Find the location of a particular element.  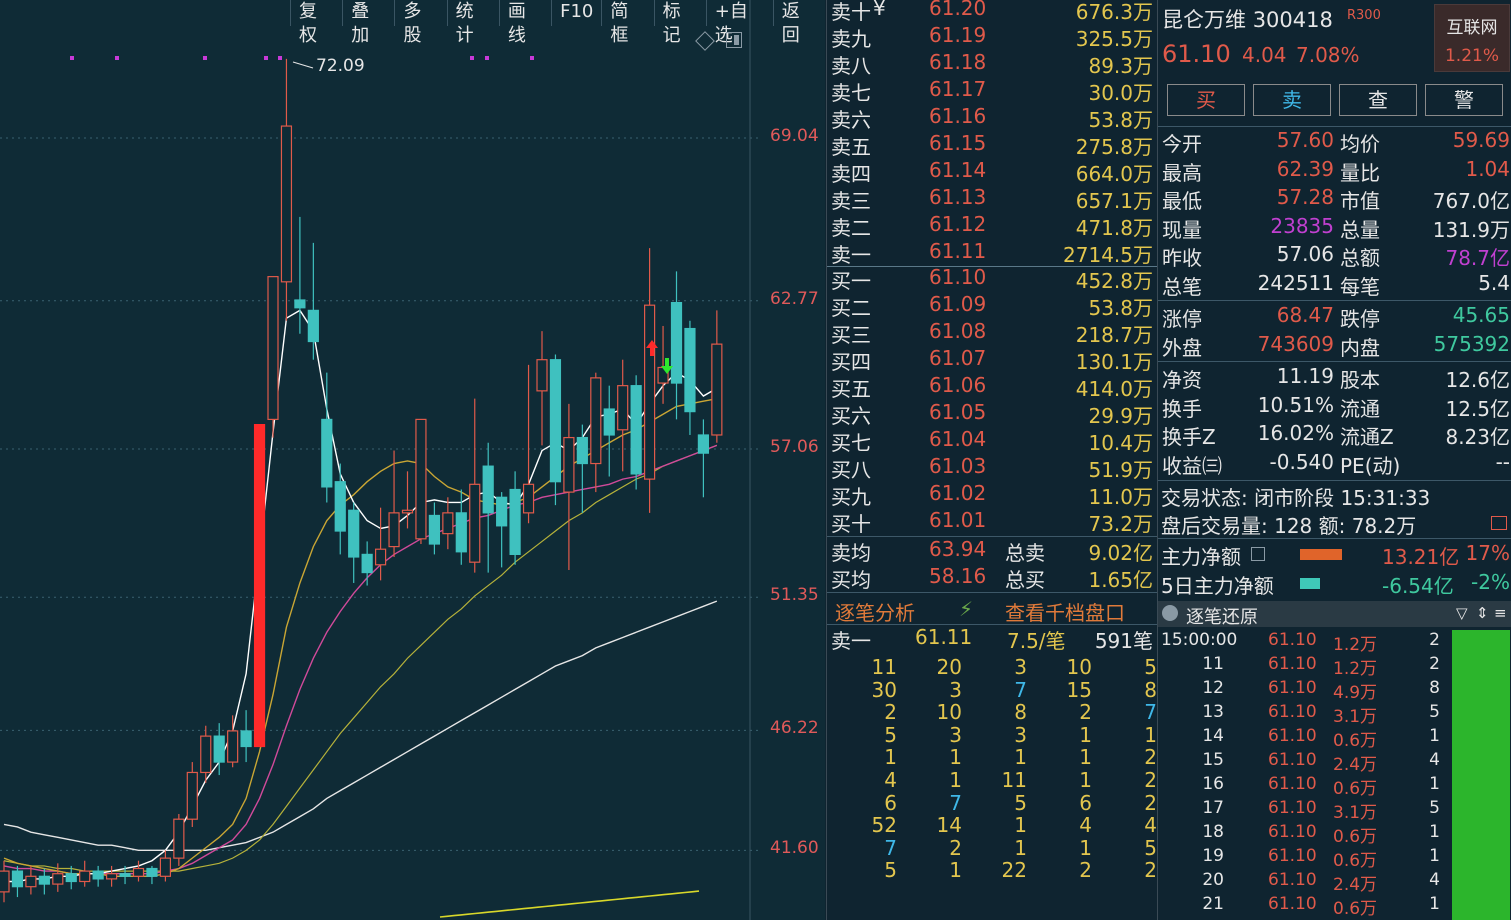

sort-icon: ⇕ is located at coordinates (1482, 613).